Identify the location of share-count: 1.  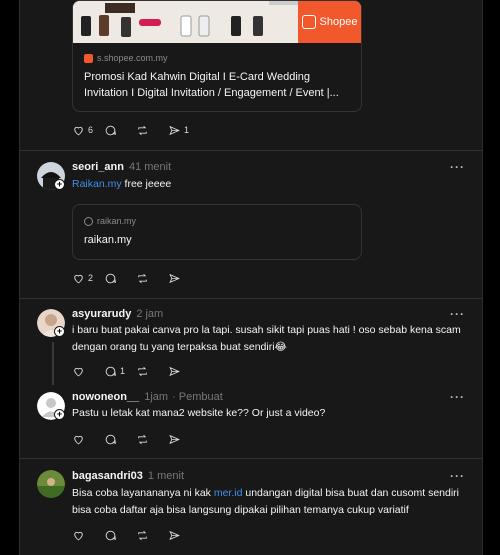
(187, 130).